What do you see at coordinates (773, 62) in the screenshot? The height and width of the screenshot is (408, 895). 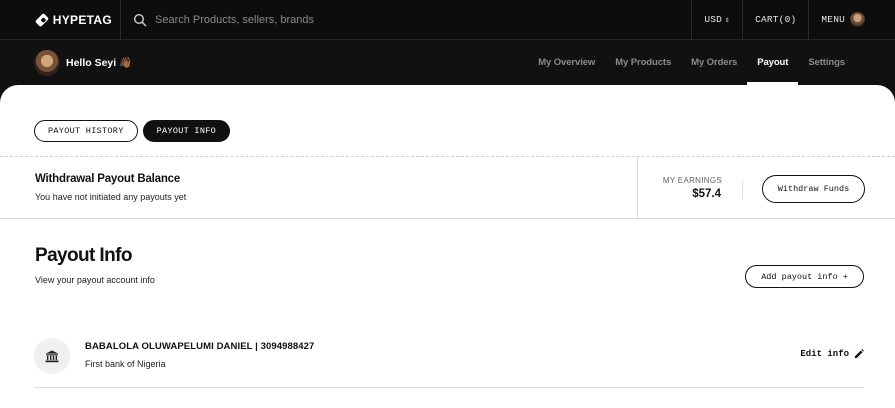 I see `nav-payout: Payout` at bounding box center [773, 62].